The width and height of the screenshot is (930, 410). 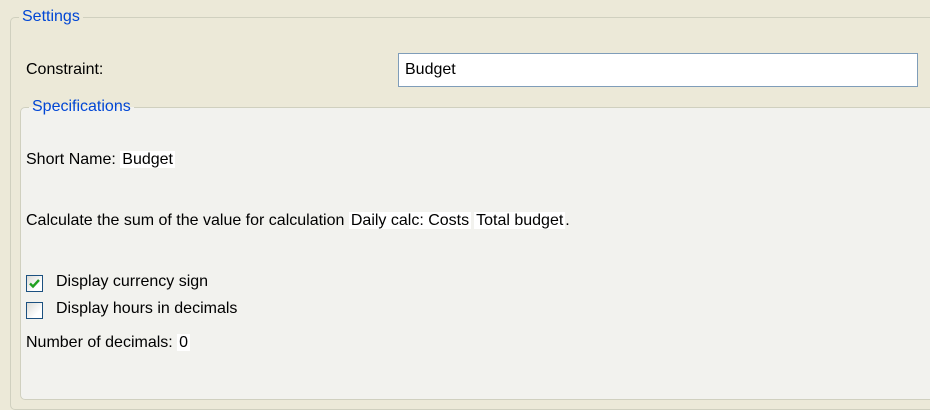 I want to click on constraint-input, so click(x=658, y=70).